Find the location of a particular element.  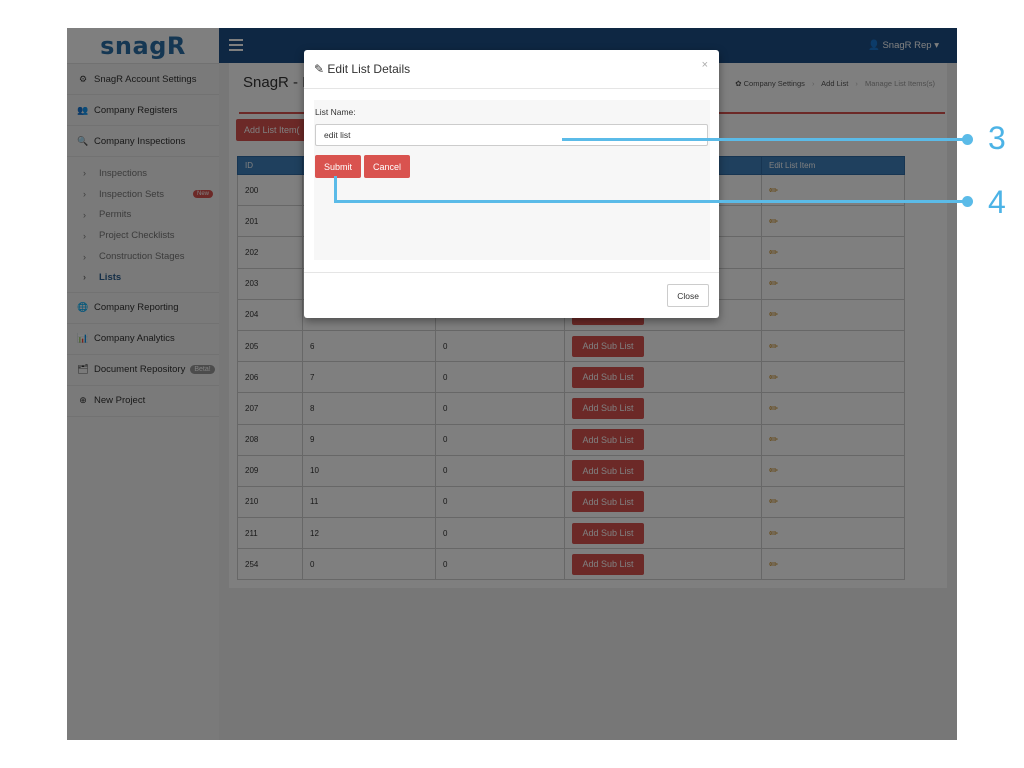

edit-icon: ✎ is located at coordinates (319, 69).